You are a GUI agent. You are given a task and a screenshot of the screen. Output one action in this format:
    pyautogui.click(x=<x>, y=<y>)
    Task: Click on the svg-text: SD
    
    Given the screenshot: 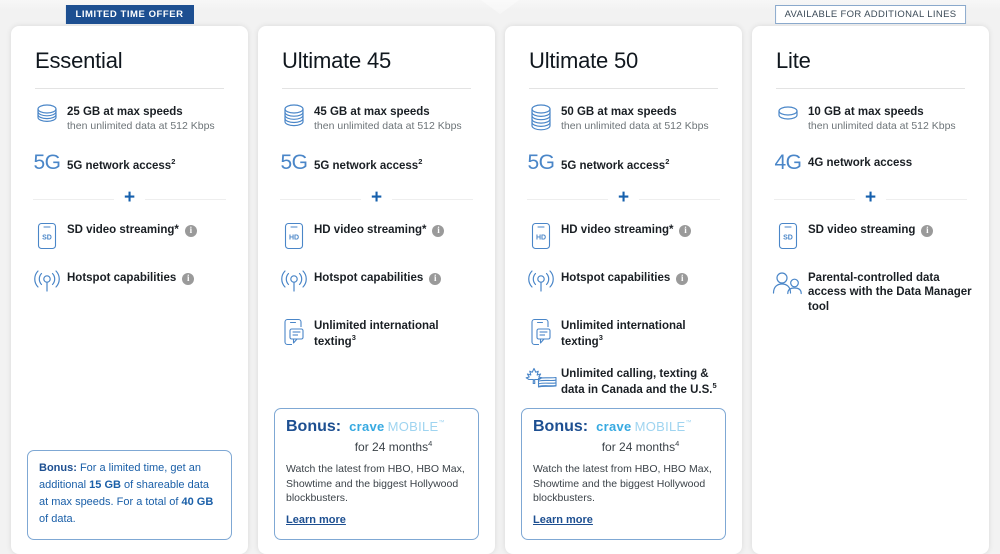 What is the action you would take?
    pyautogui.click(x=788, y=238)
    